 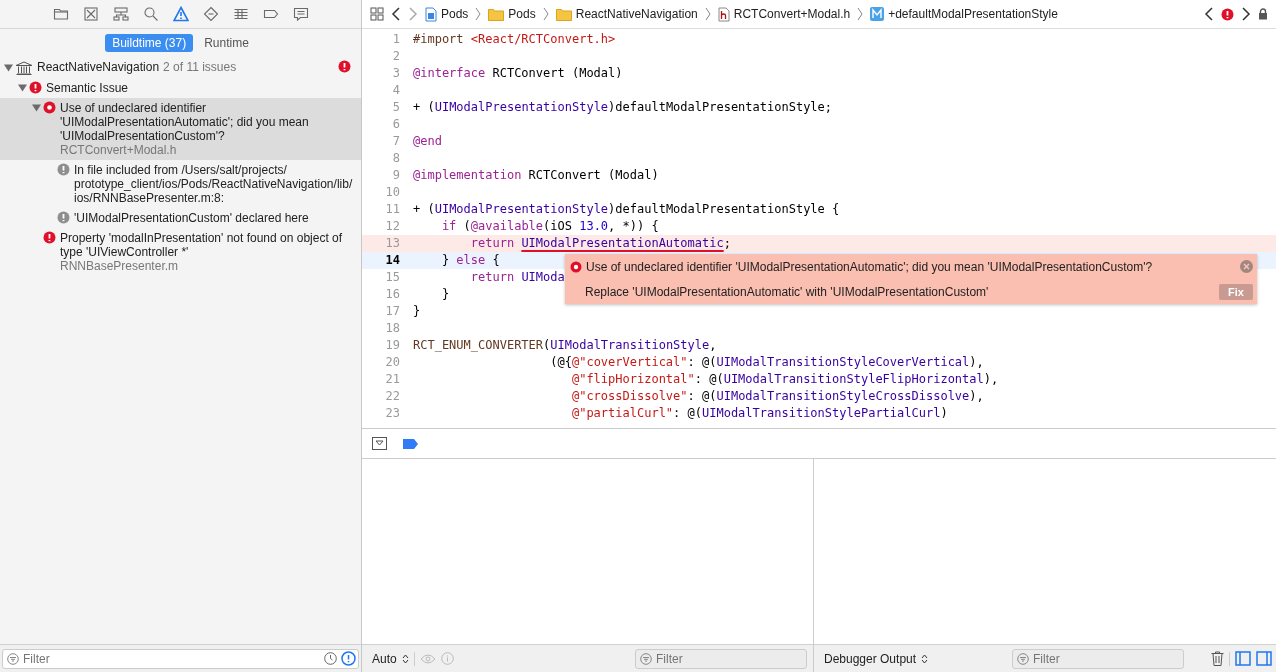 I want to click on line-number: 21, so click(x=392, y=379).